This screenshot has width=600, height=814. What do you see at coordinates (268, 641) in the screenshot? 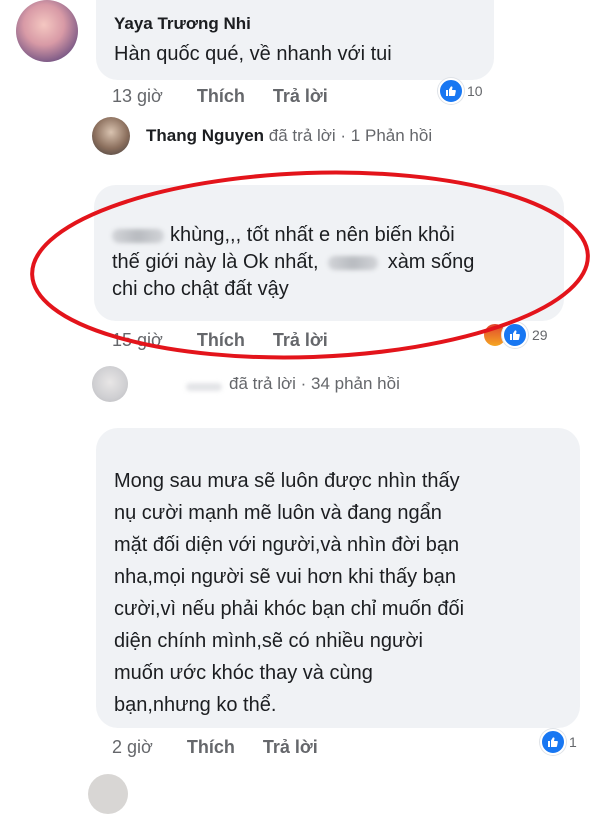
I see `comment-line: diện chính mình,sẽ có nhiều người` at bounding box center [268, 641].